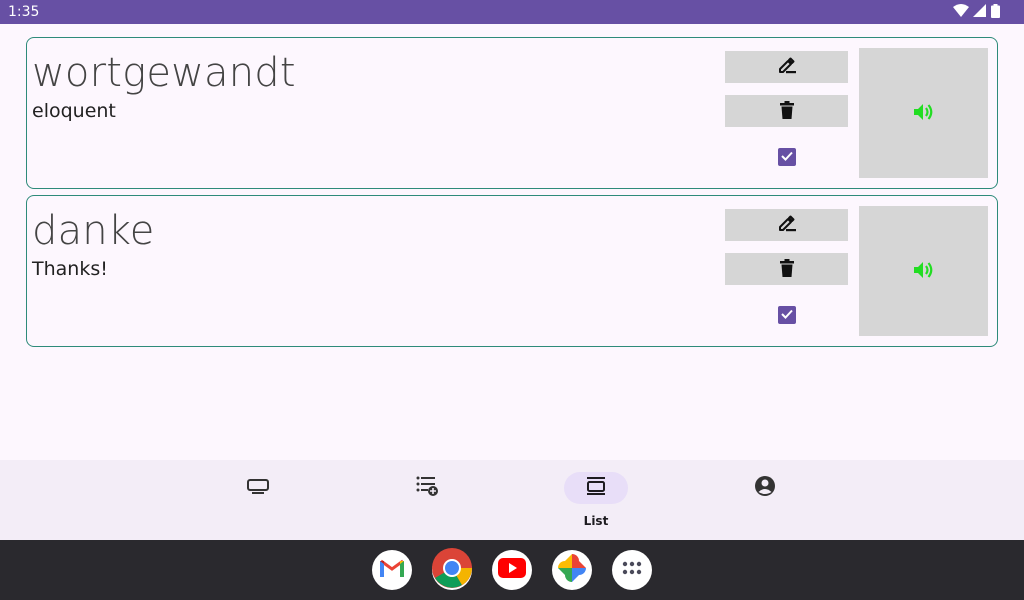 Image resolution: width=1024 pixels, height=600 pixels. I want to click on battery-icon, so click(995, 13).